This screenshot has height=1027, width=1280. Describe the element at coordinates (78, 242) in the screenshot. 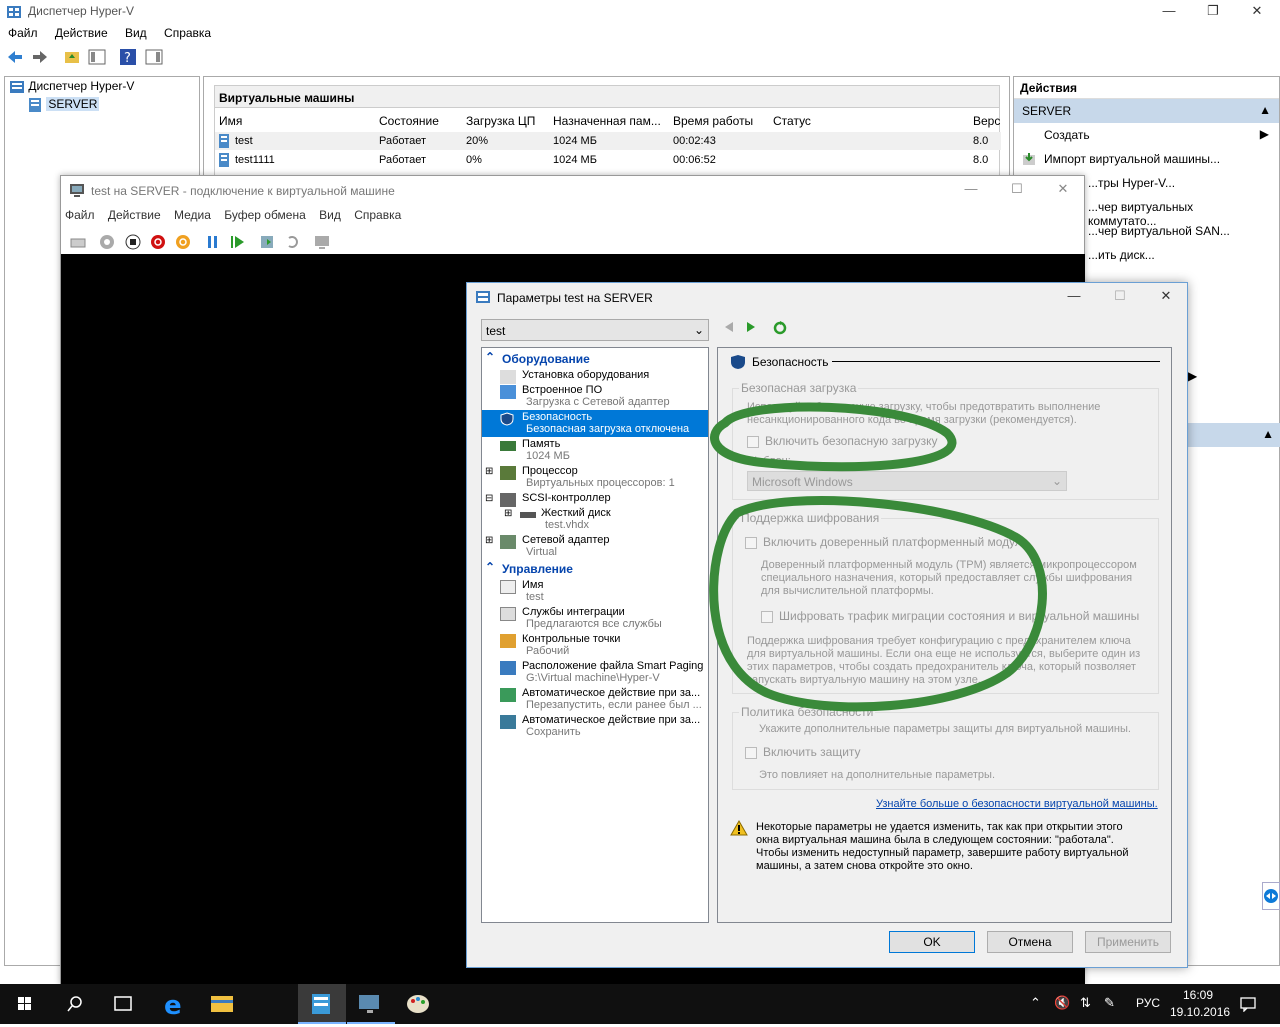

I see `ctrl-alt-del-icon` at that location.